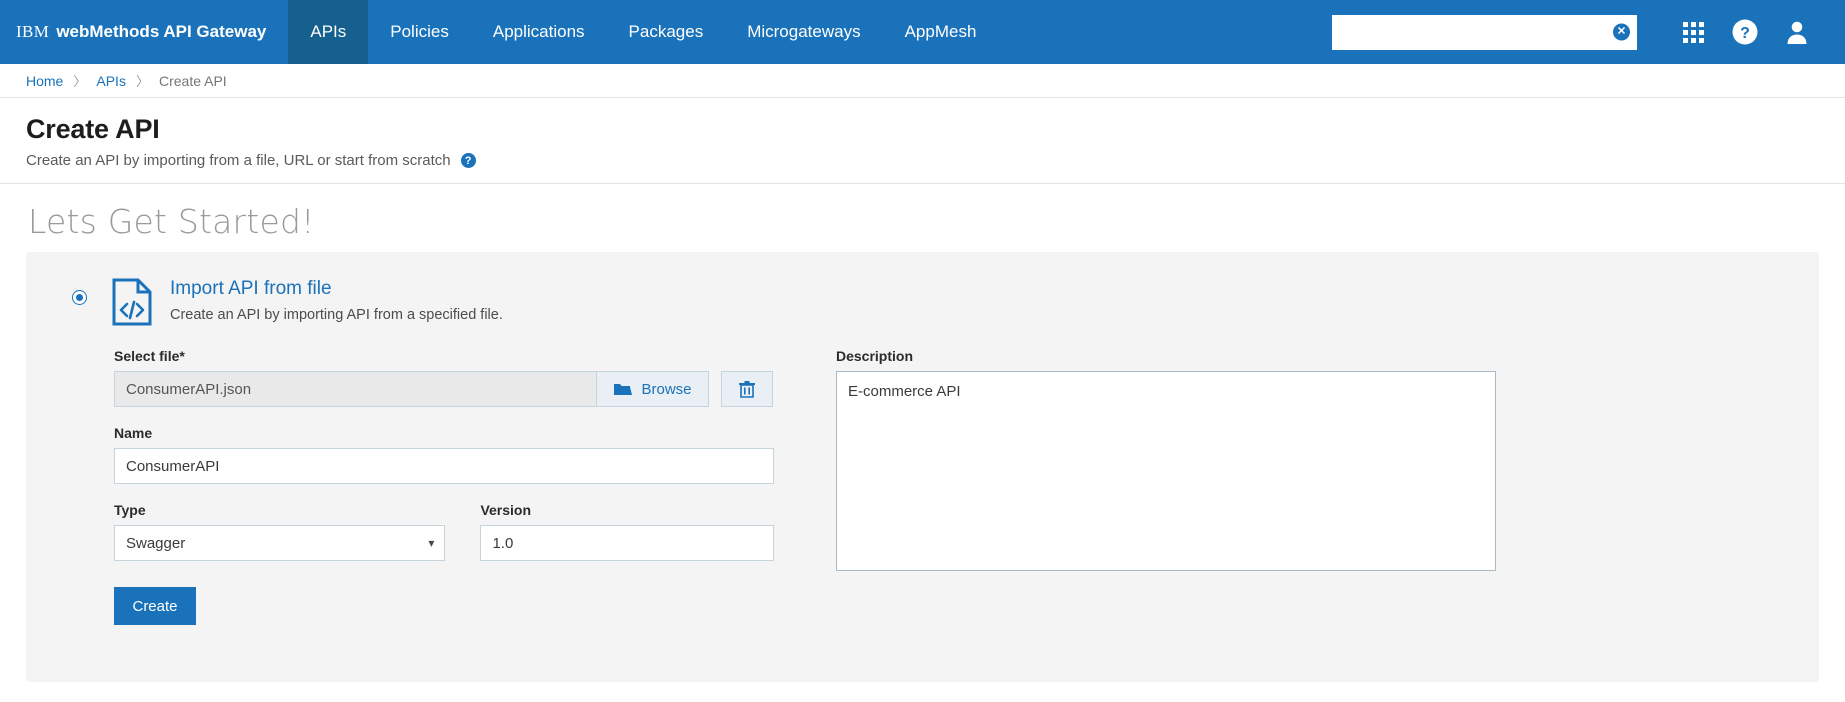  I want to click on trash-icon, so click(747, 389).